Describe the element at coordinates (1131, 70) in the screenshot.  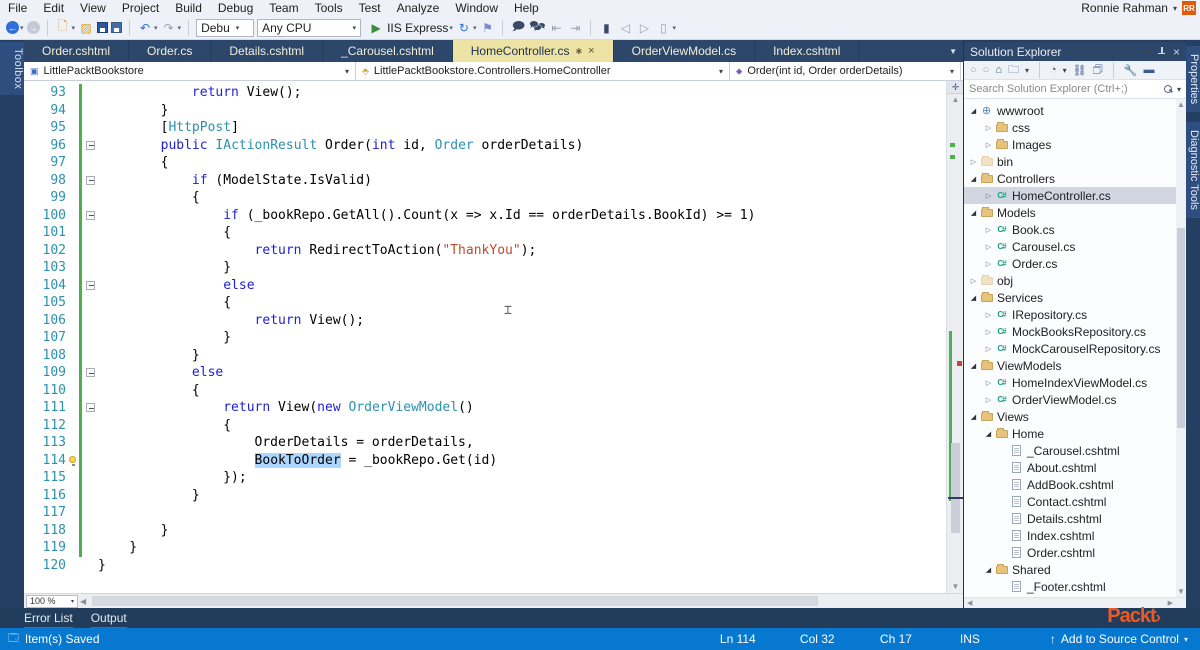
I see `properties-icon: 🔧` at that location.